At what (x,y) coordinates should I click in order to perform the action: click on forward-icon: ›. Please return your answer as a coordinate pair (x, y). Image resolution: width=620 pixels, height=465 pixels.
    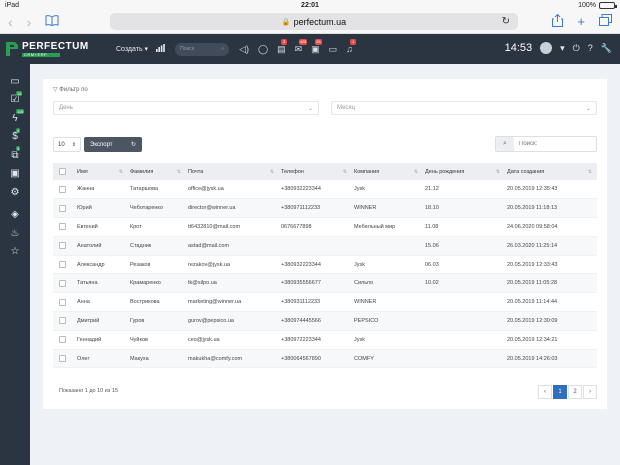
    Looking at the image, I should click on (29, 22).